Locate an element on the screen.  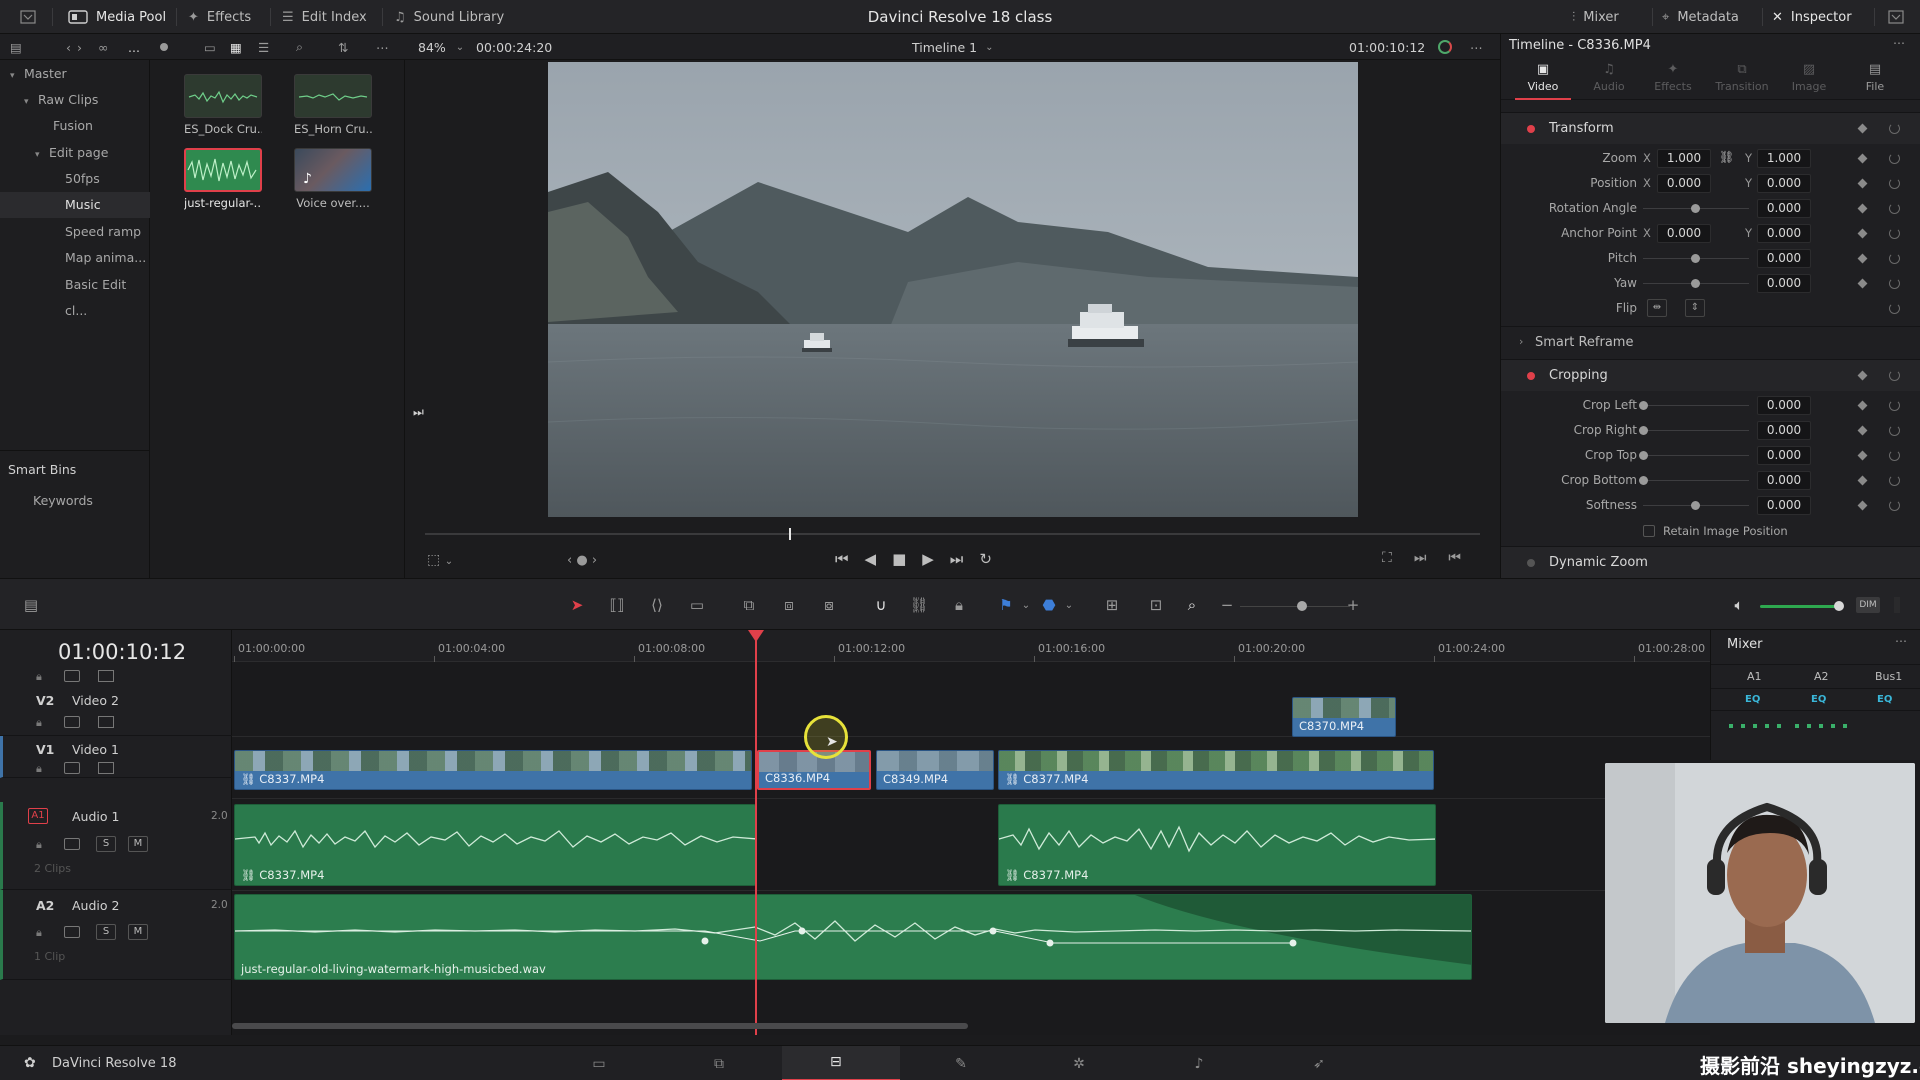
tab-effects: ✦ Effects is located at coordinates (1673, 77).